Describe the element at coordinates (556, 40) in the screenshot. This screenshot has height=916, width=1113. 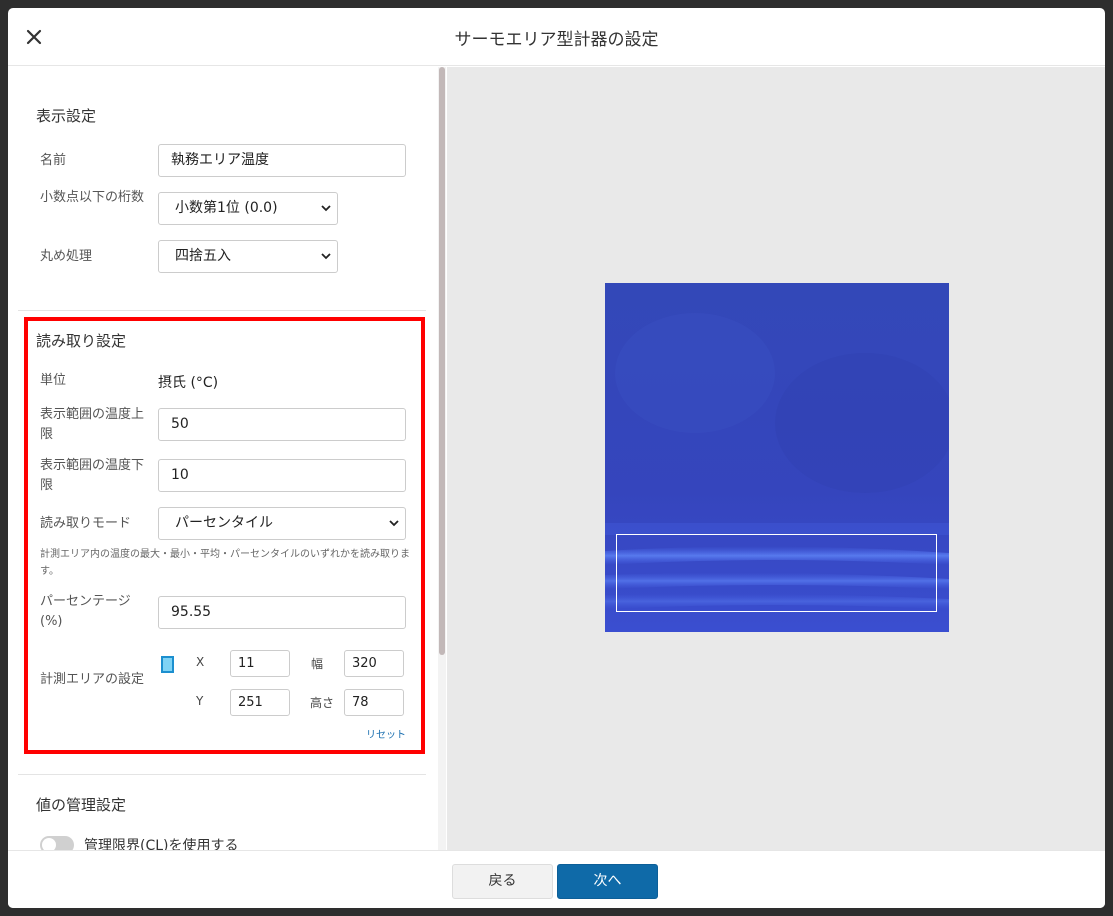
I see `dialog-title: サーモエリア型計器の設定` at that location.